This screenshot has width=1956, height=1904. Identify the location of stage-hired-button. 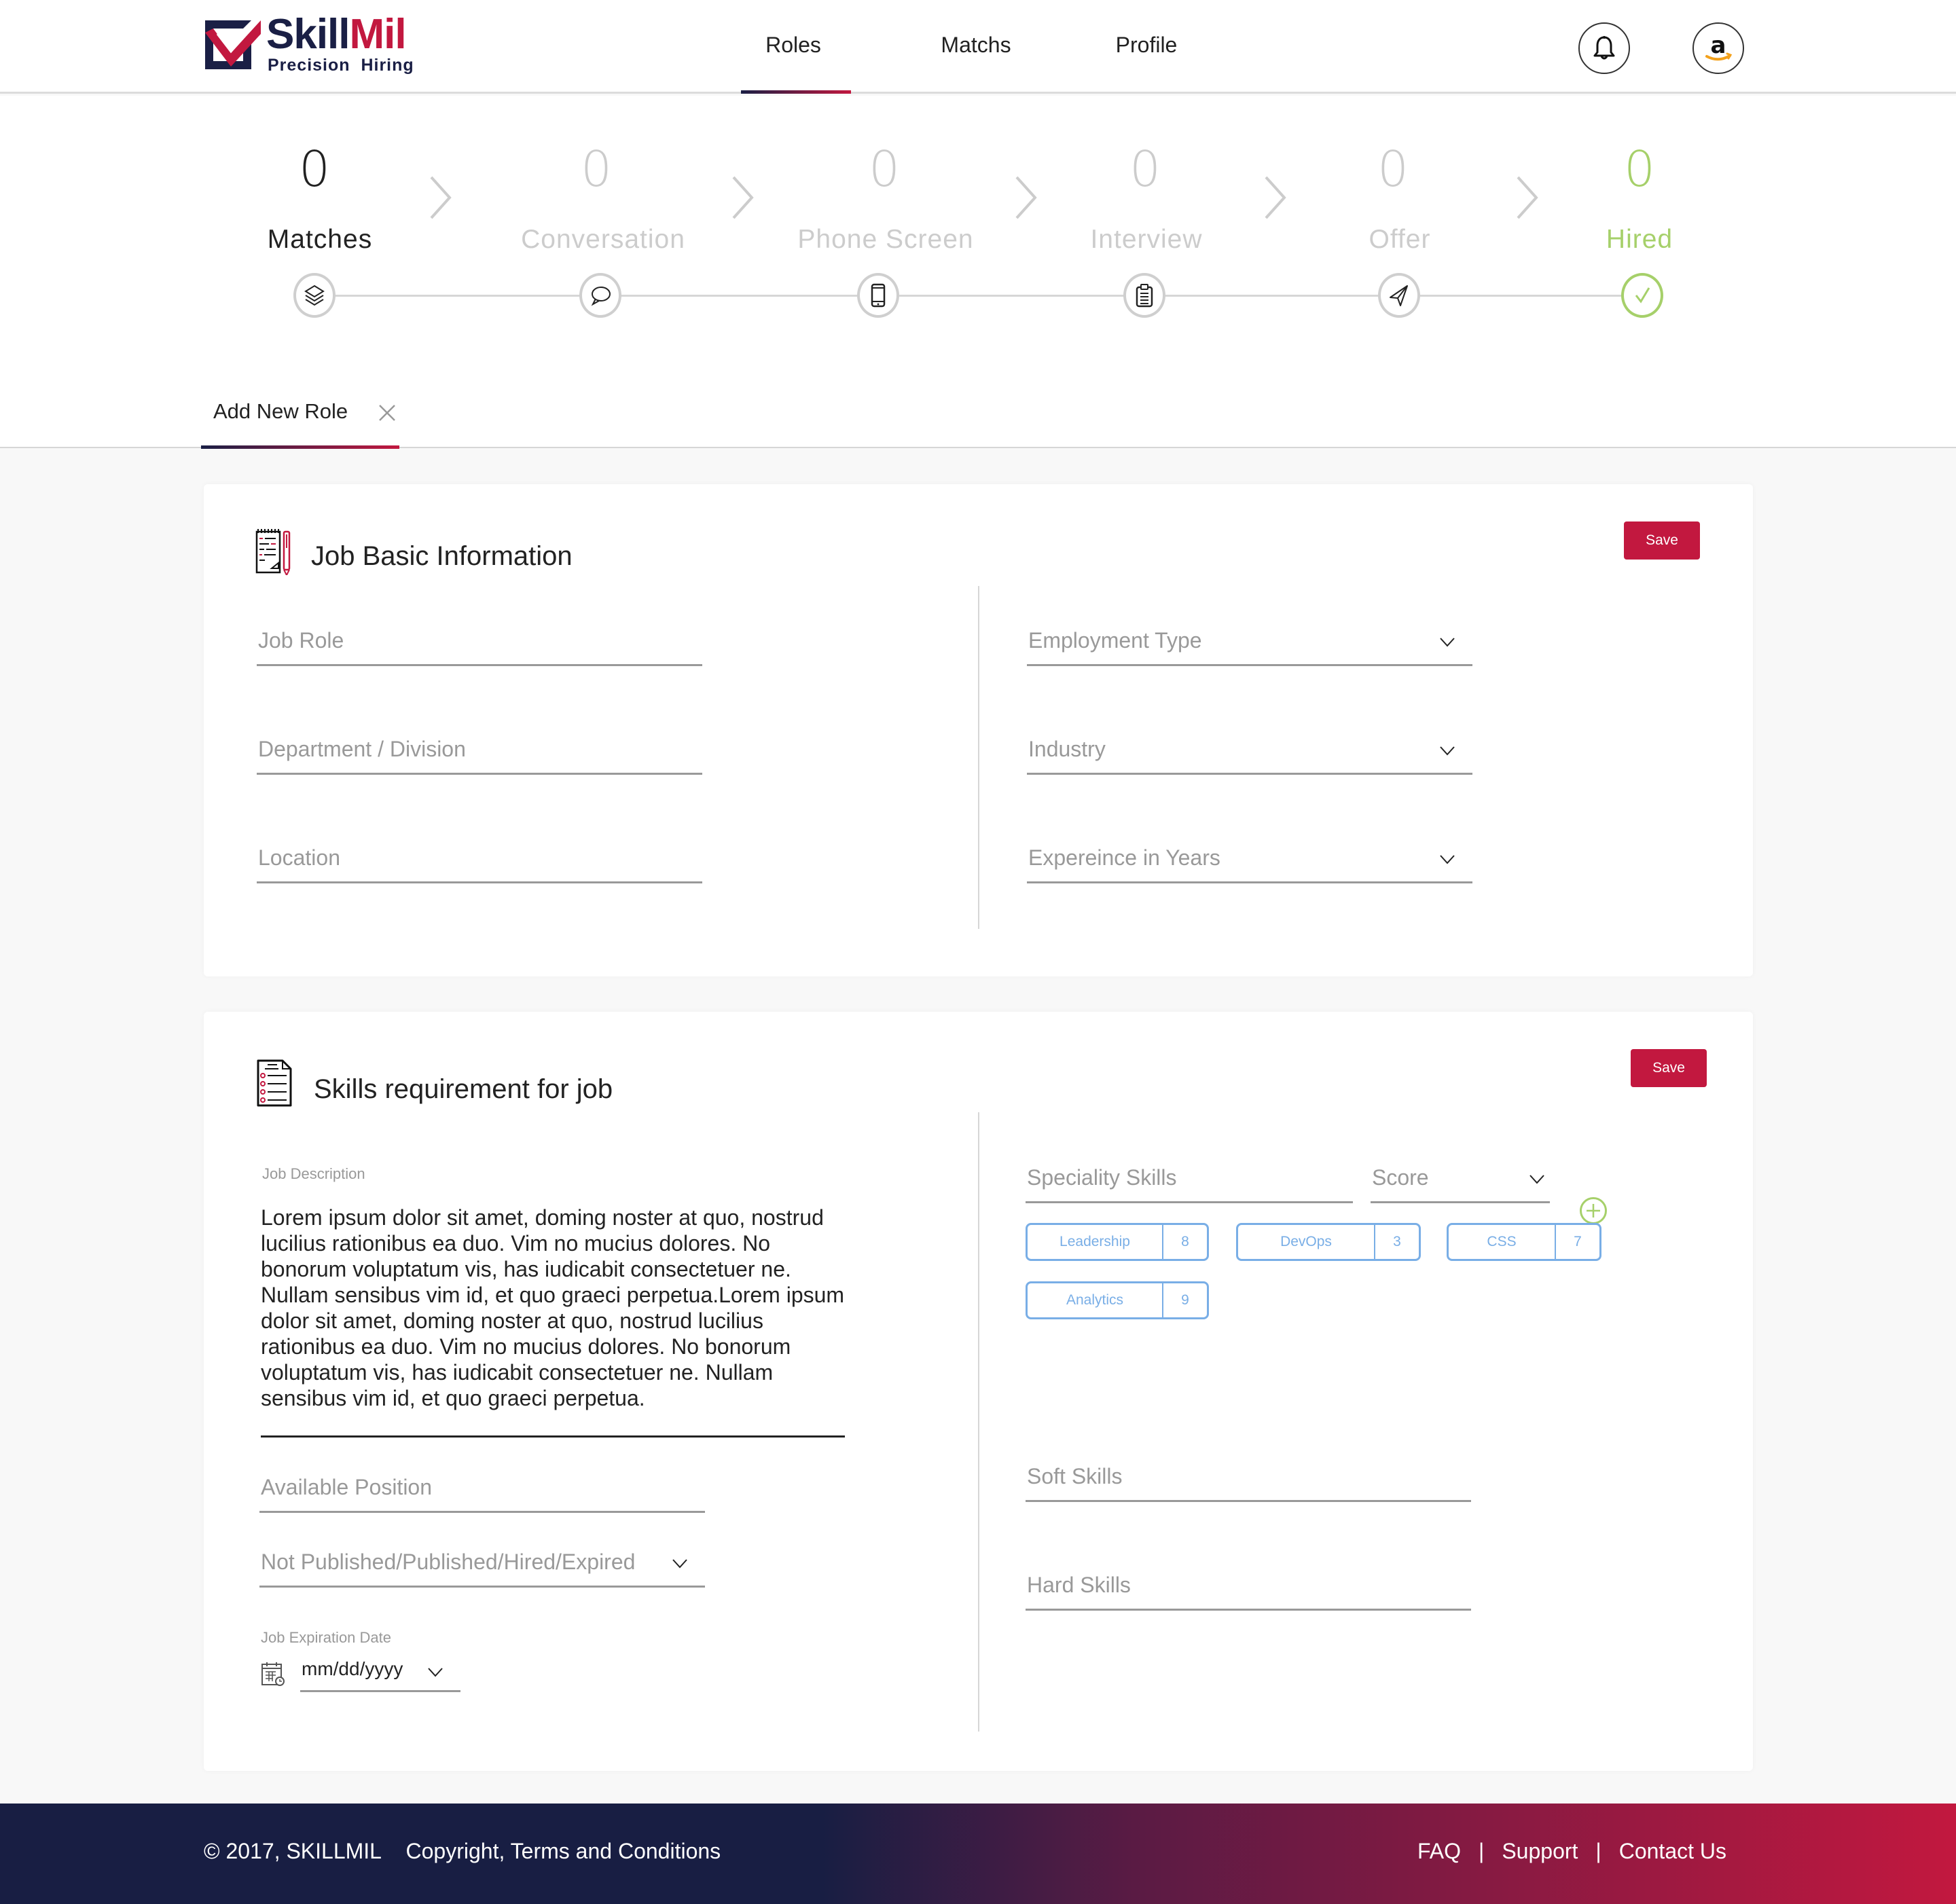
(1642, 295).